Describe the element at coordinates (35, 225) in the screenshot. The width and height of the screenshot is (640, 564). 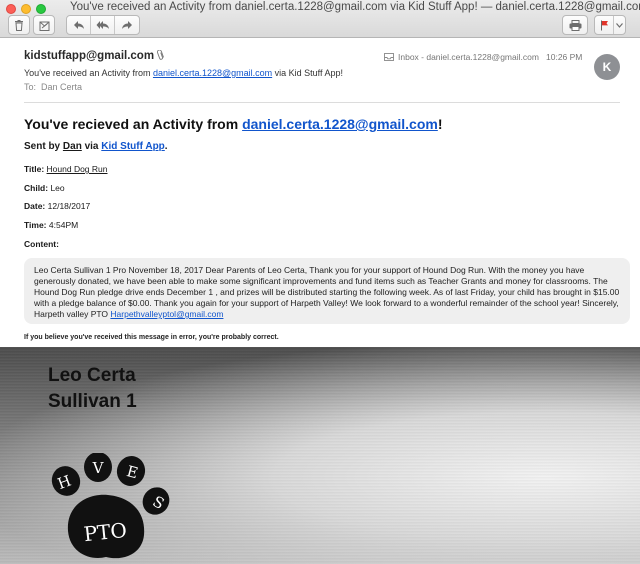
I see `time-label: Time:` at that location.